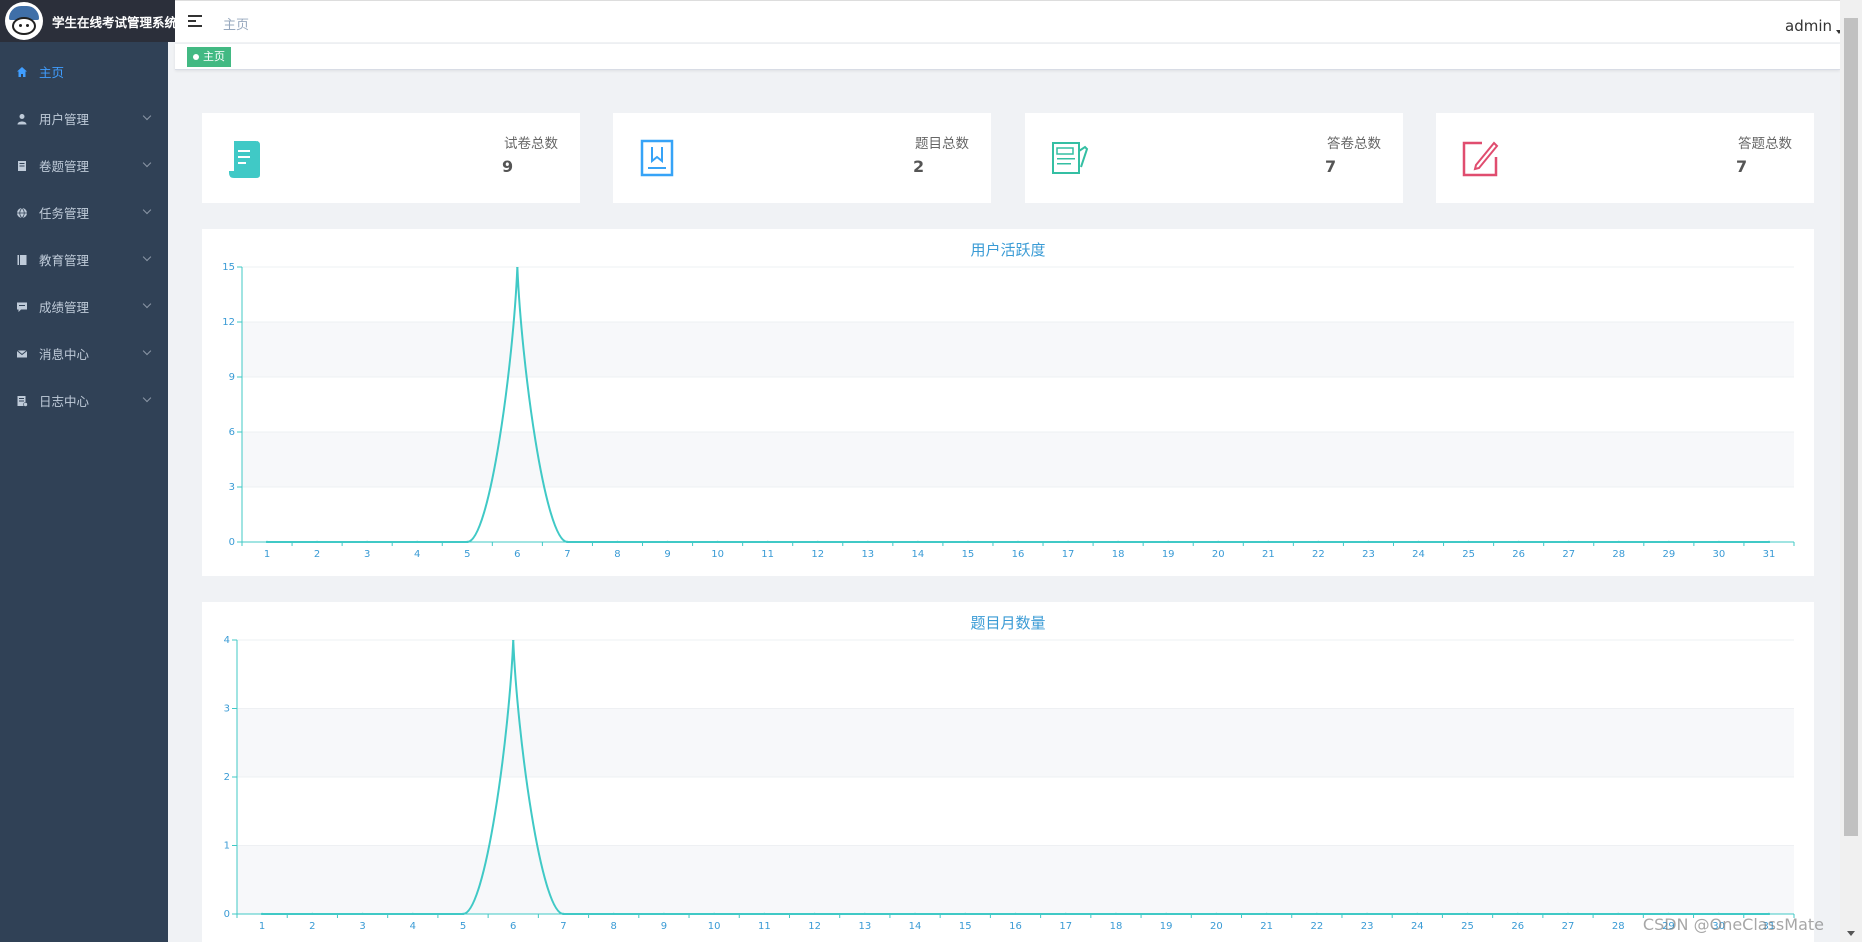 The height and width of the screenshot is (942, 1862). What do you see at coordinates (915, 926) in the screenshot?
I see `x-tick-label: 14` at bounding box center [915, 926].